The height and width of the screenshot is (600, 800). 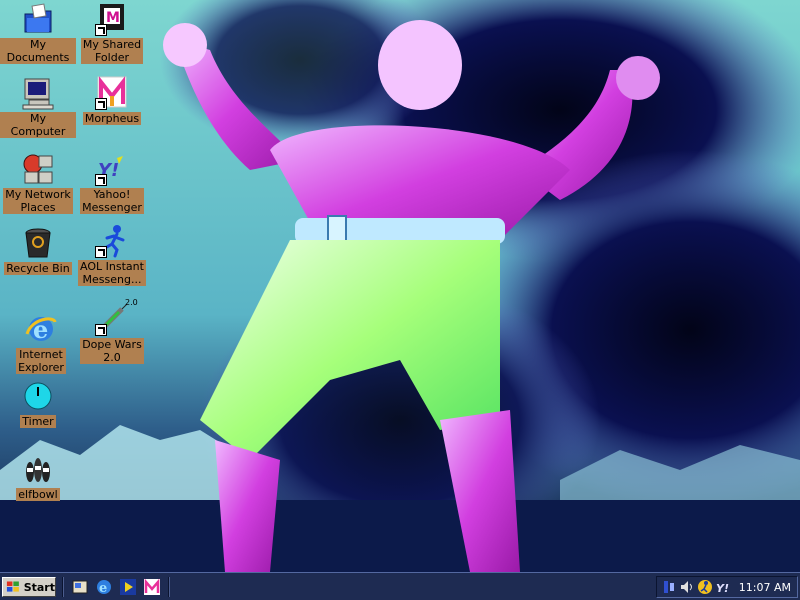 What do you see at coordinates (38, 51) in the screenshot?
I see `desktop-icon-label: My Documents` at bounding box center [38, 51].